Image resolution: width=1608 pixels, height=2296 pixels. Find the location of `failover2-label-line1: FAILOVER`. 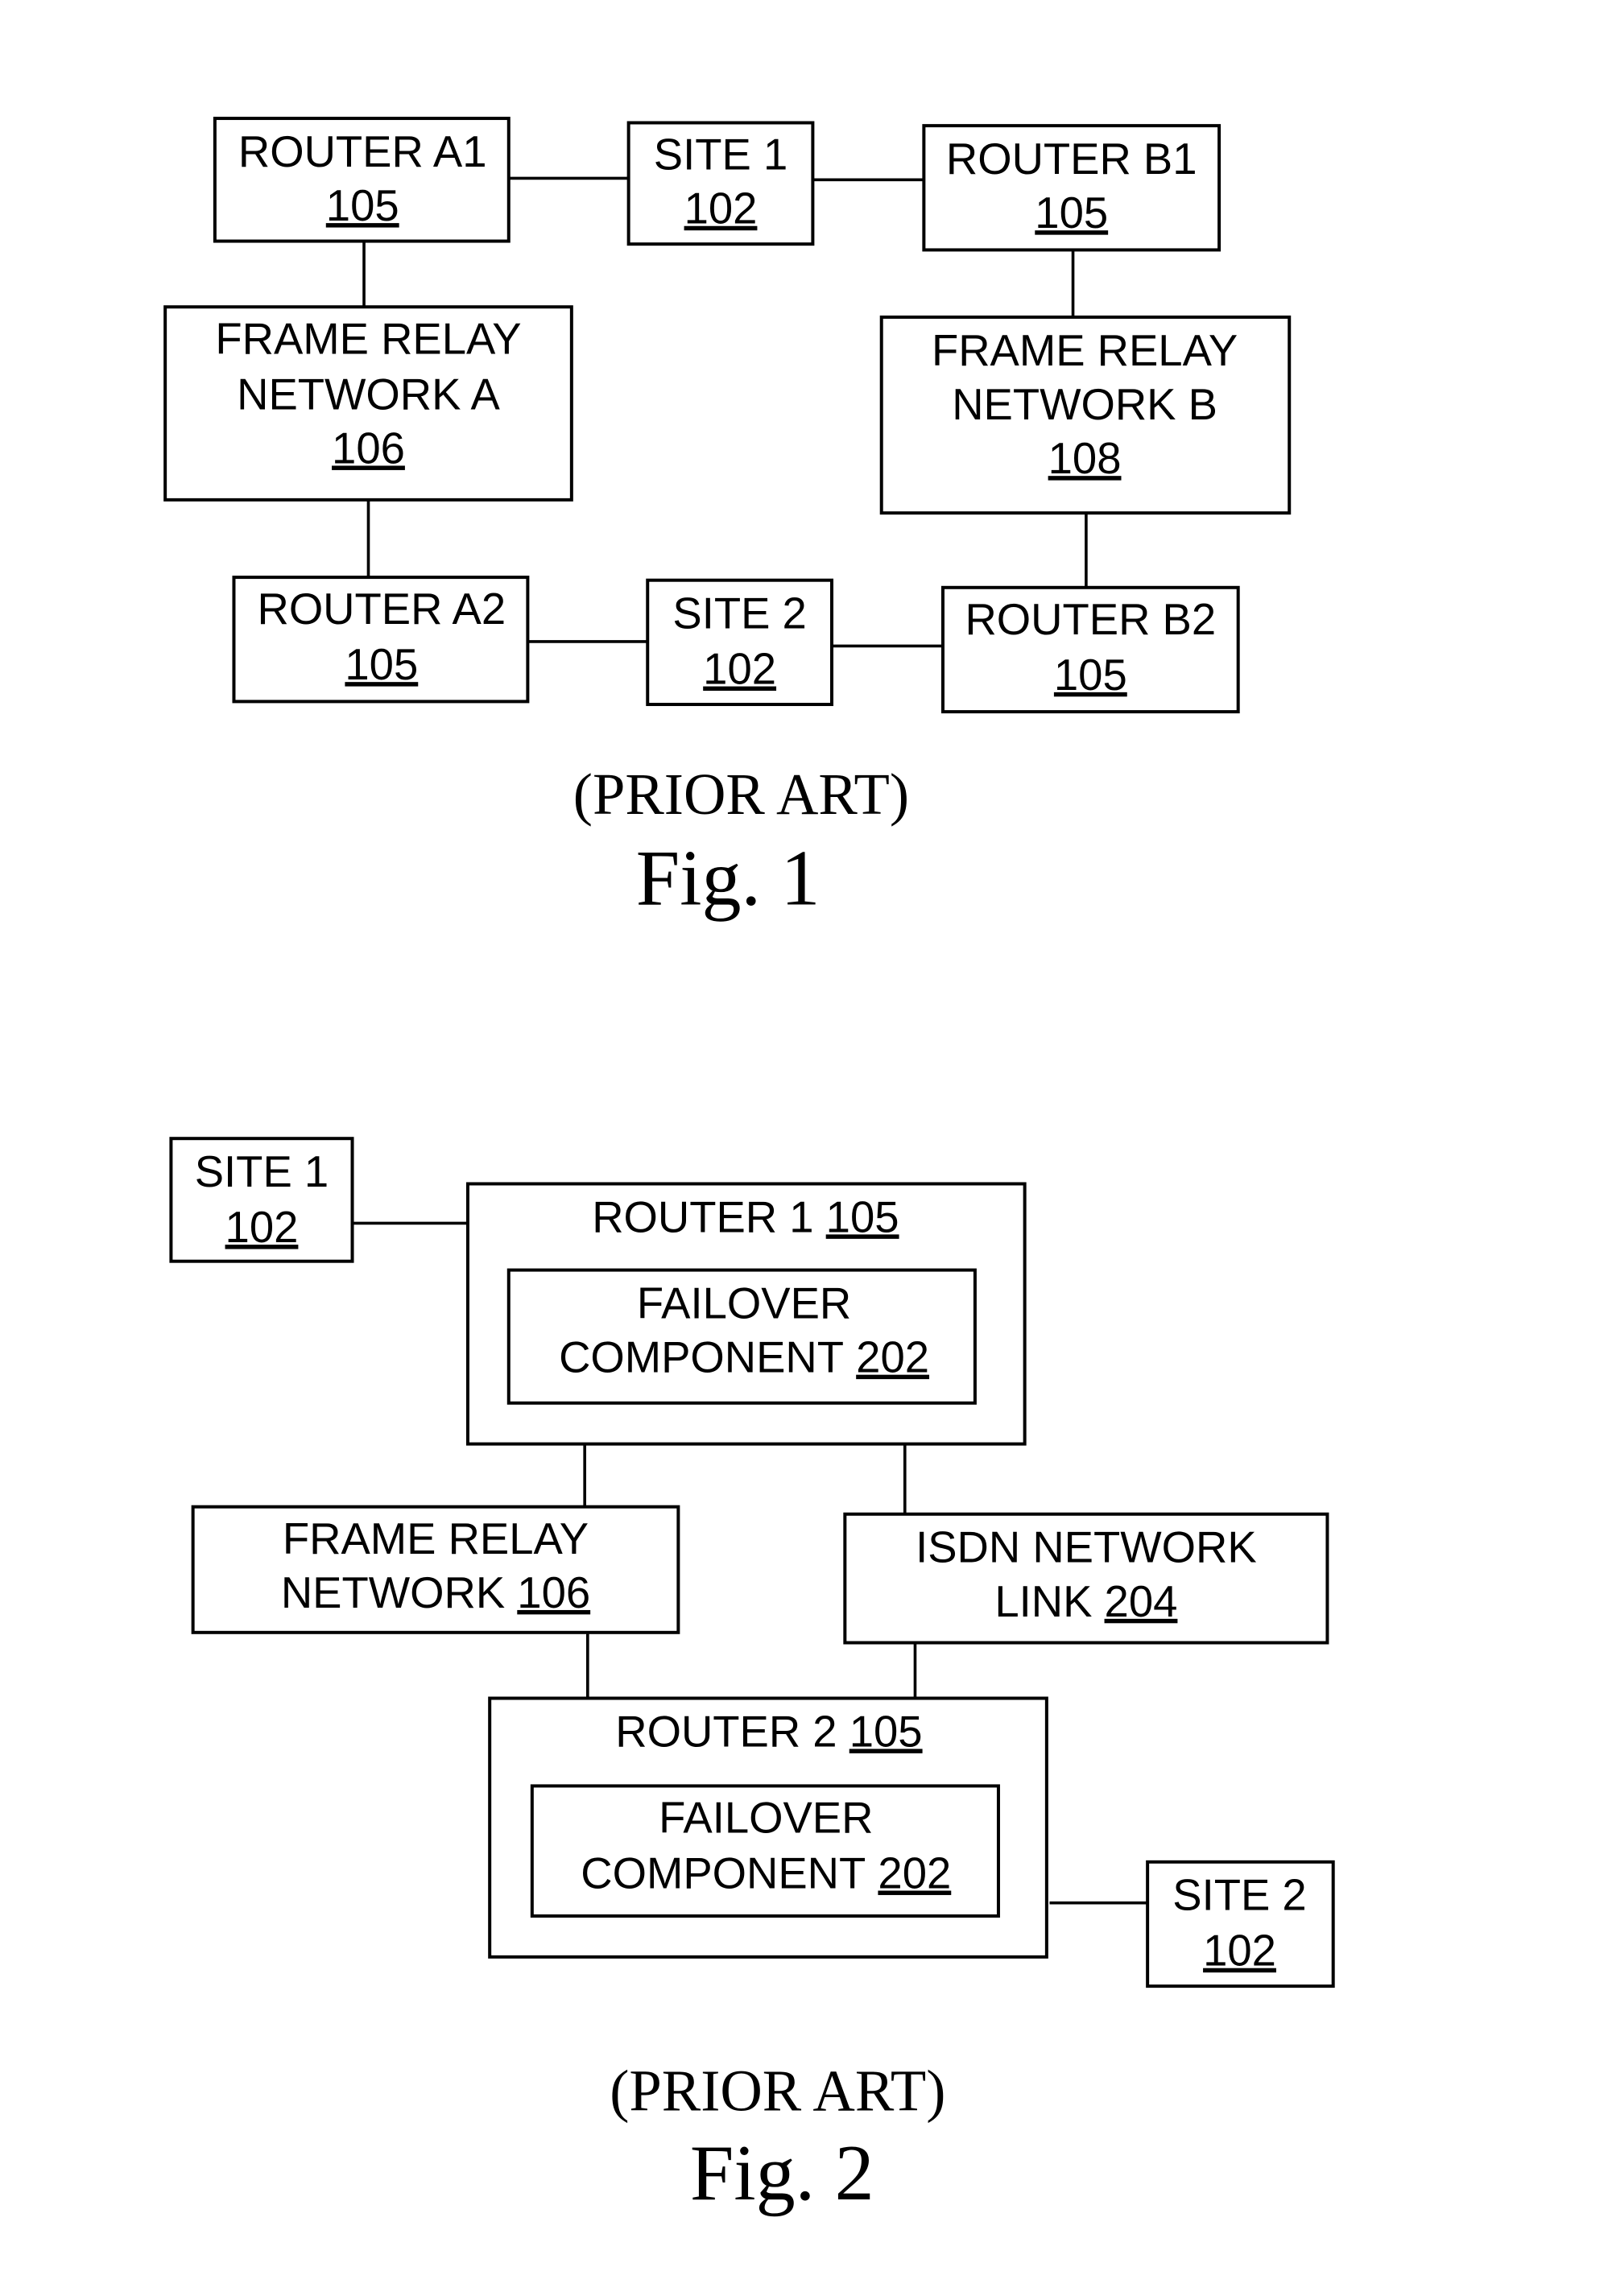

failover2-label-line1: FAILOVER is located at coordinates (766, 1818).